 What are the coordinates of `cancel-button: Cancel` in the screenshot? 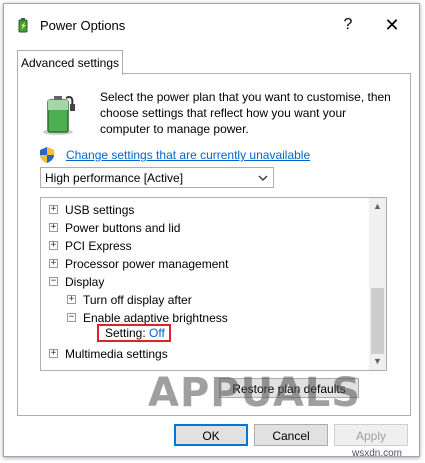 It's located at (291, 435).